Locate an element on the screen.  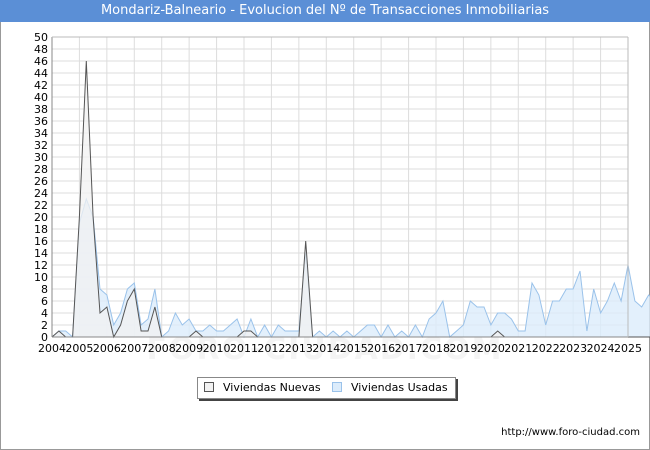
x-tick-label: 2017 is located at coordinates (409, 348).